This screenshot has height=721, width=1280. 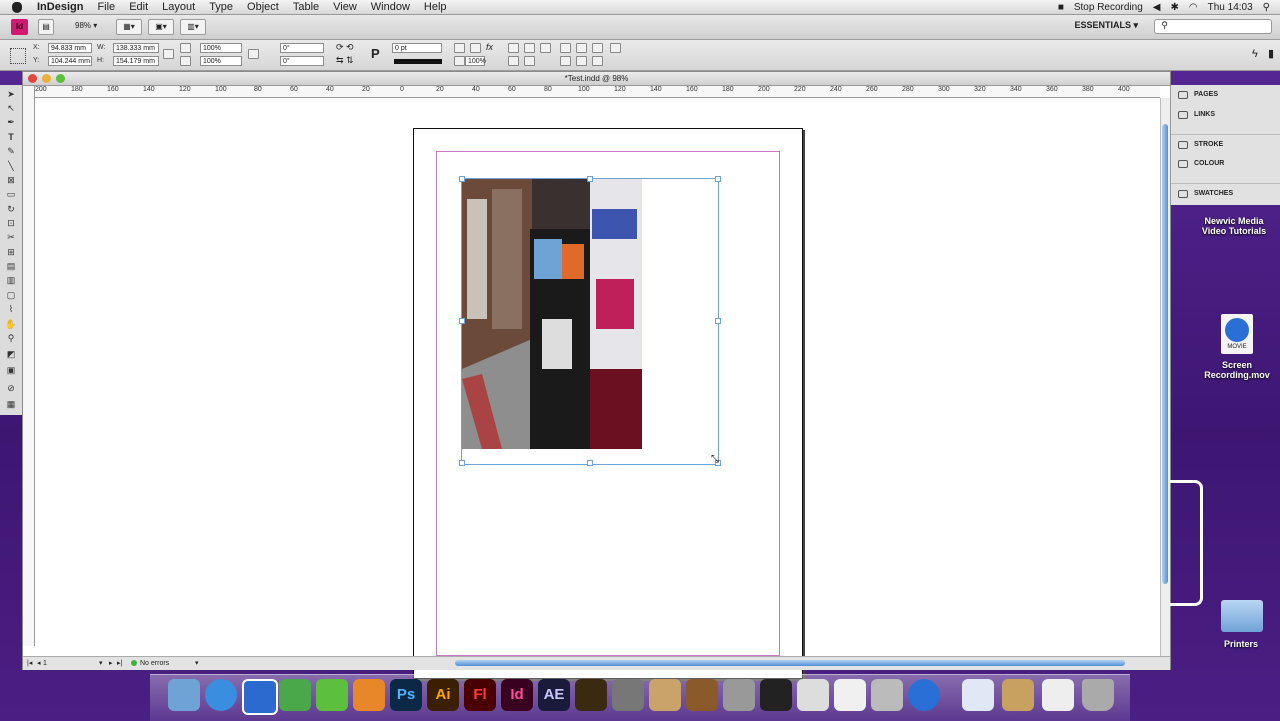 I want to click on finder-icon, so click(x=184, y=695).